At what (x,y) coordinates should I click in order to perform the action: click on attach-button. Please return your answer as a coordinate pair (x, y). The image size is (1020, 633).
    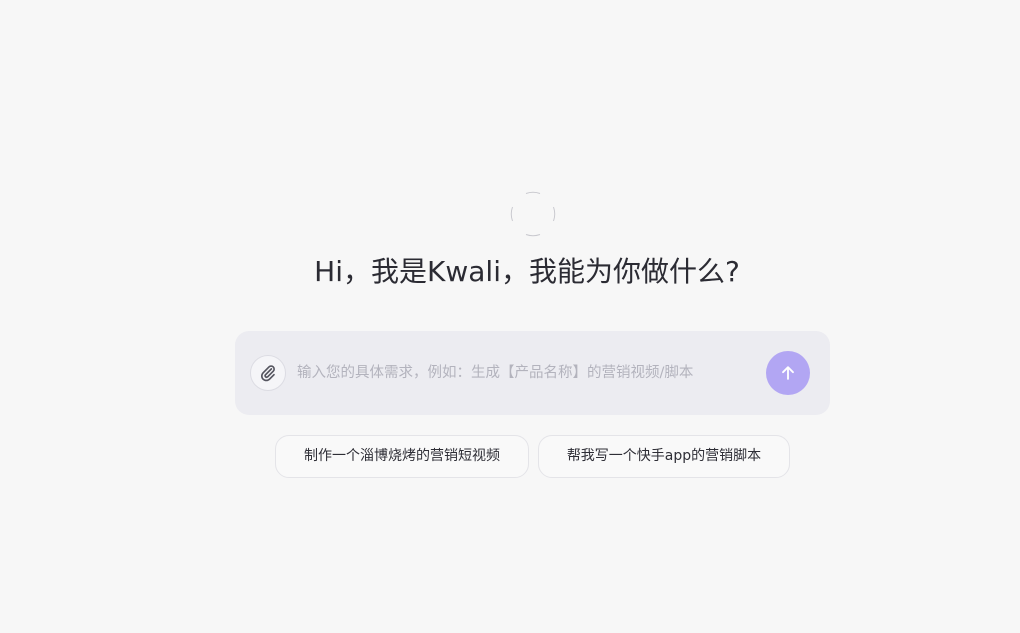
    Looking at the image, I should click on (268, 373).